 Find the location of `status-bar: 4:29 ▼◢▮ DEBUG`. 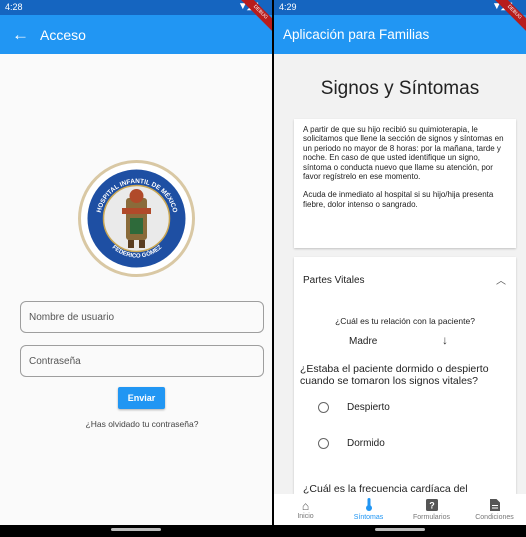

status-bar: 4:29 ▼◢▮ DEBUG is located at coordinates (400, 17).